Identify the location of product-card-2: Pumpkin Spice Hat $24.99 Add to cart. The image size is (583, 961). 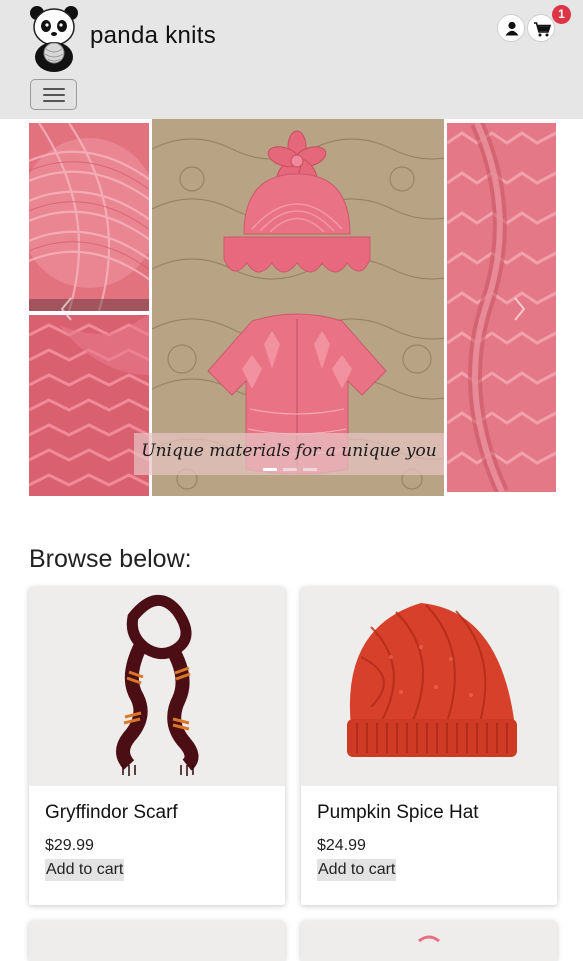
(429, 746).